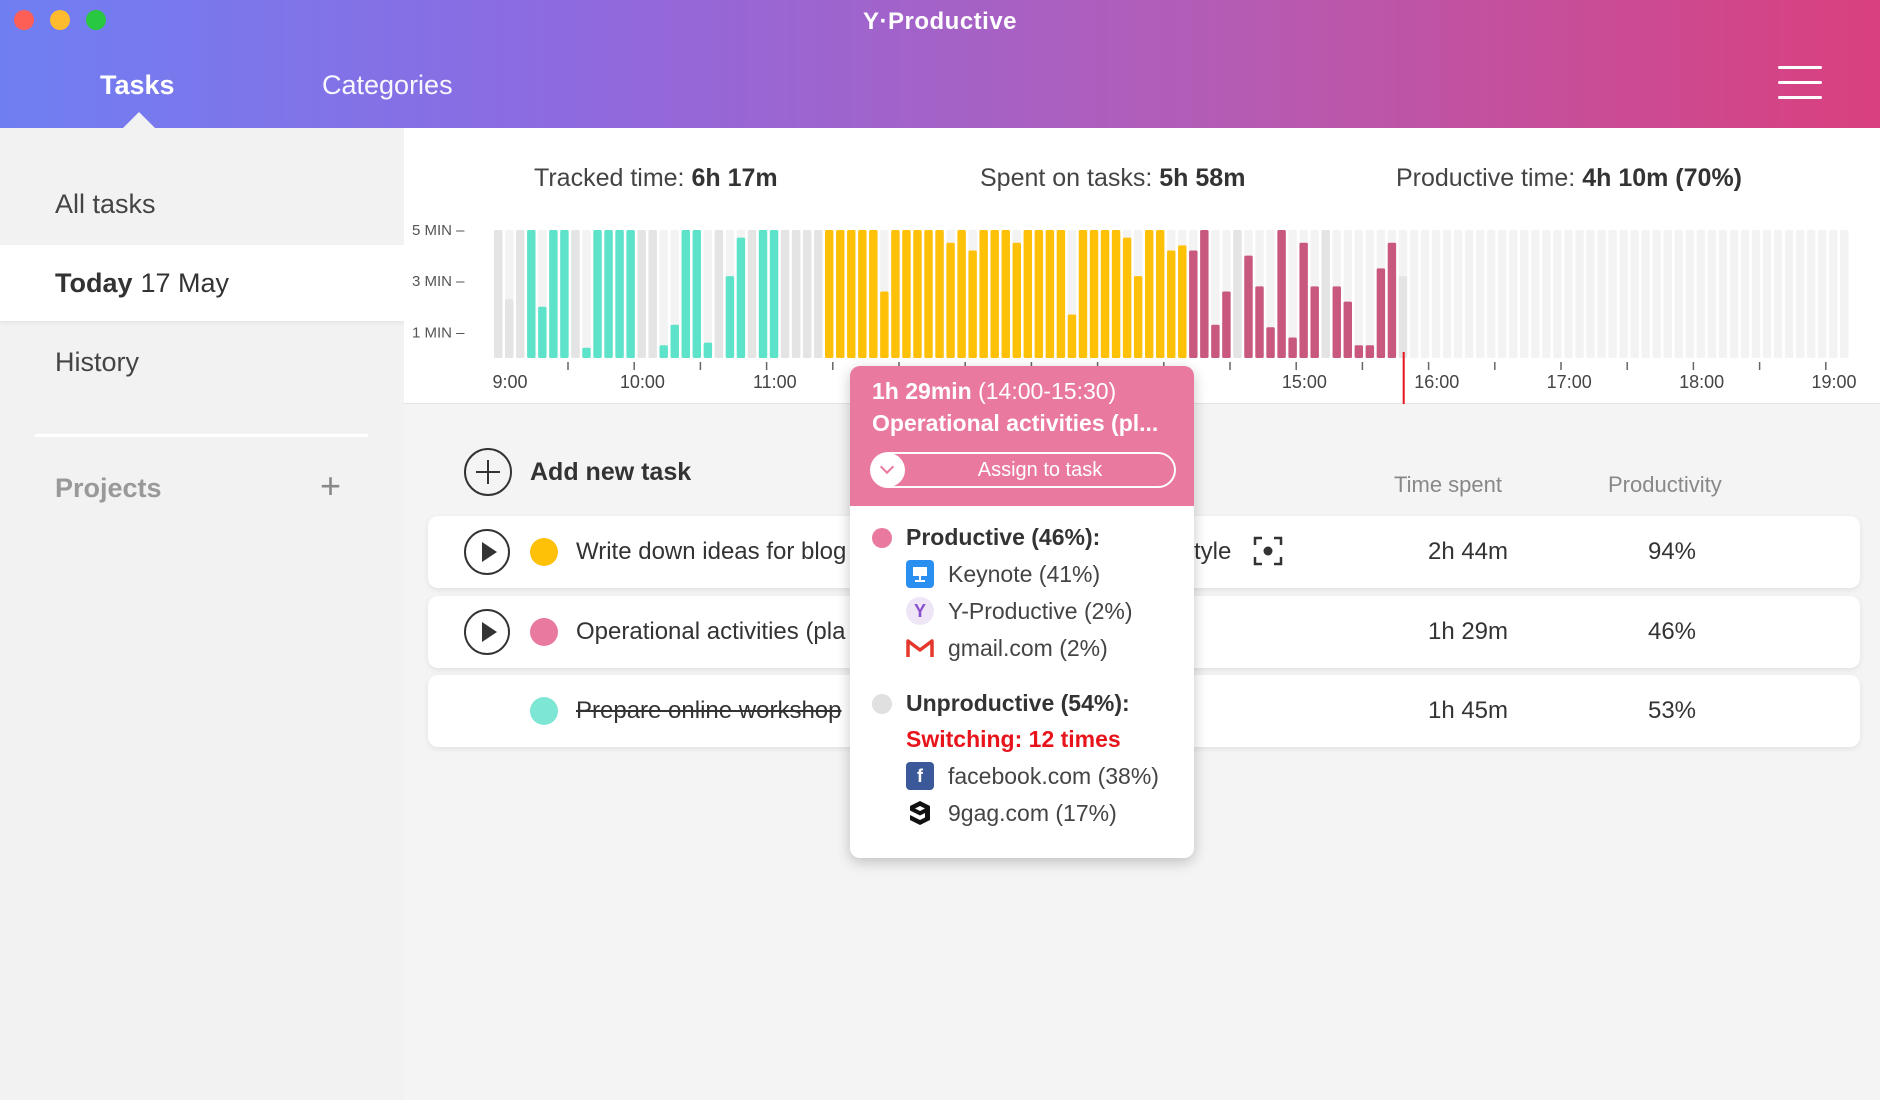 The image size is (1880, 1100). What do you see at coordinates (137, 85) in the screenshot?
I see `tab-tasks: Tasks` at bounding box center [137, 85].